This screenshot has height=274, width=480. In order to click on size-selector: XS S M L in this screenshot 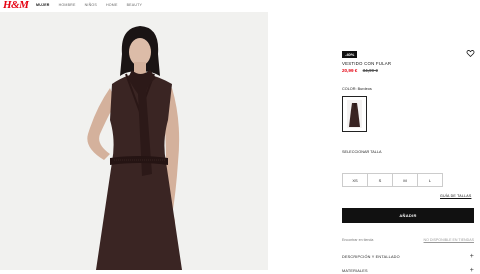, I will do `click(392, 180)`.